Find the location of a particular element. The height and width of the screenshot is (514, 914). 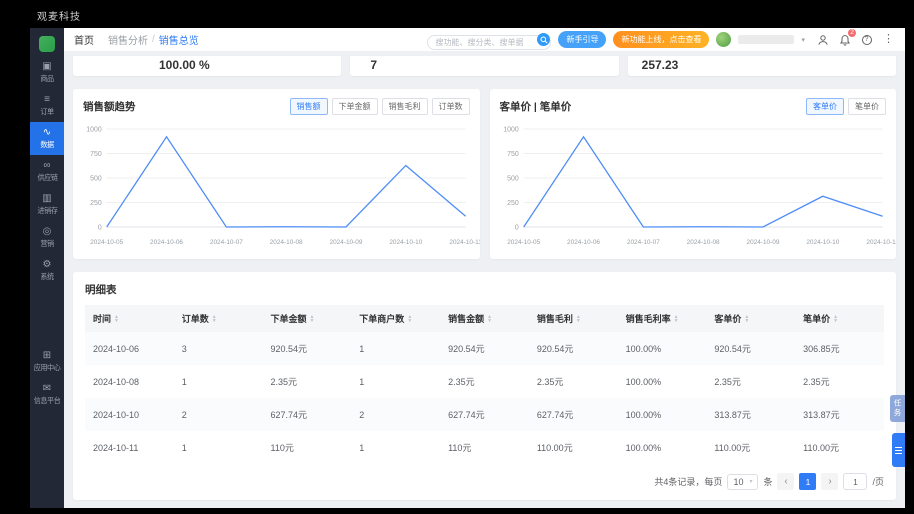

column-header: 销售毛利 ▲ ▼ is located at coordinates (573, 318).